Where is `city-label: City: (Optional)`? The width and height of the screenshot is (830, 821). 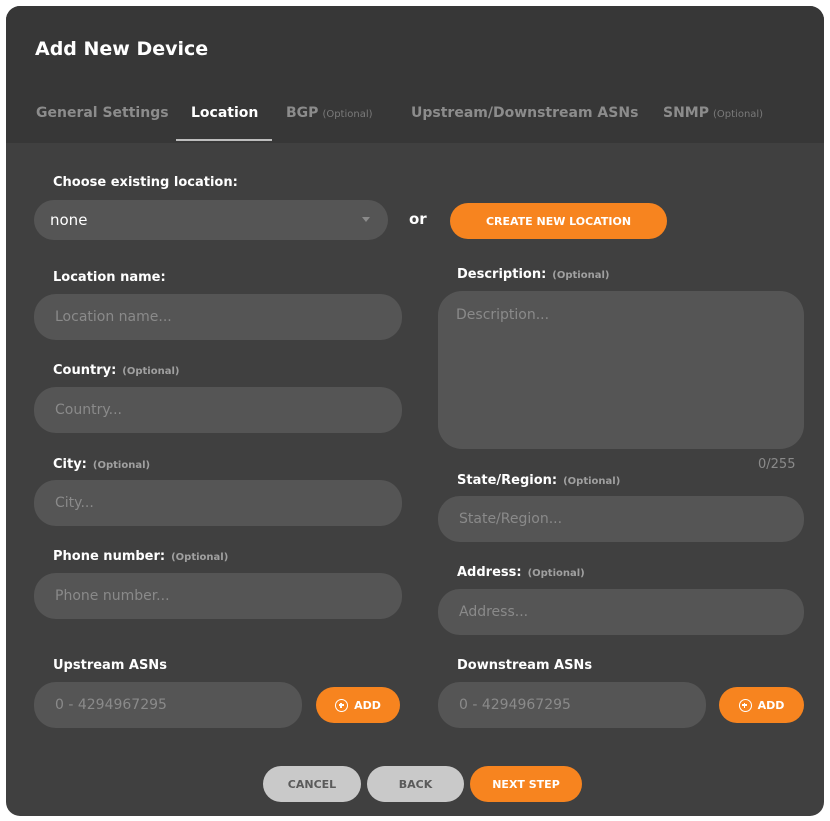
city-label: City: (Optional) is located at coordinates (101, 464).